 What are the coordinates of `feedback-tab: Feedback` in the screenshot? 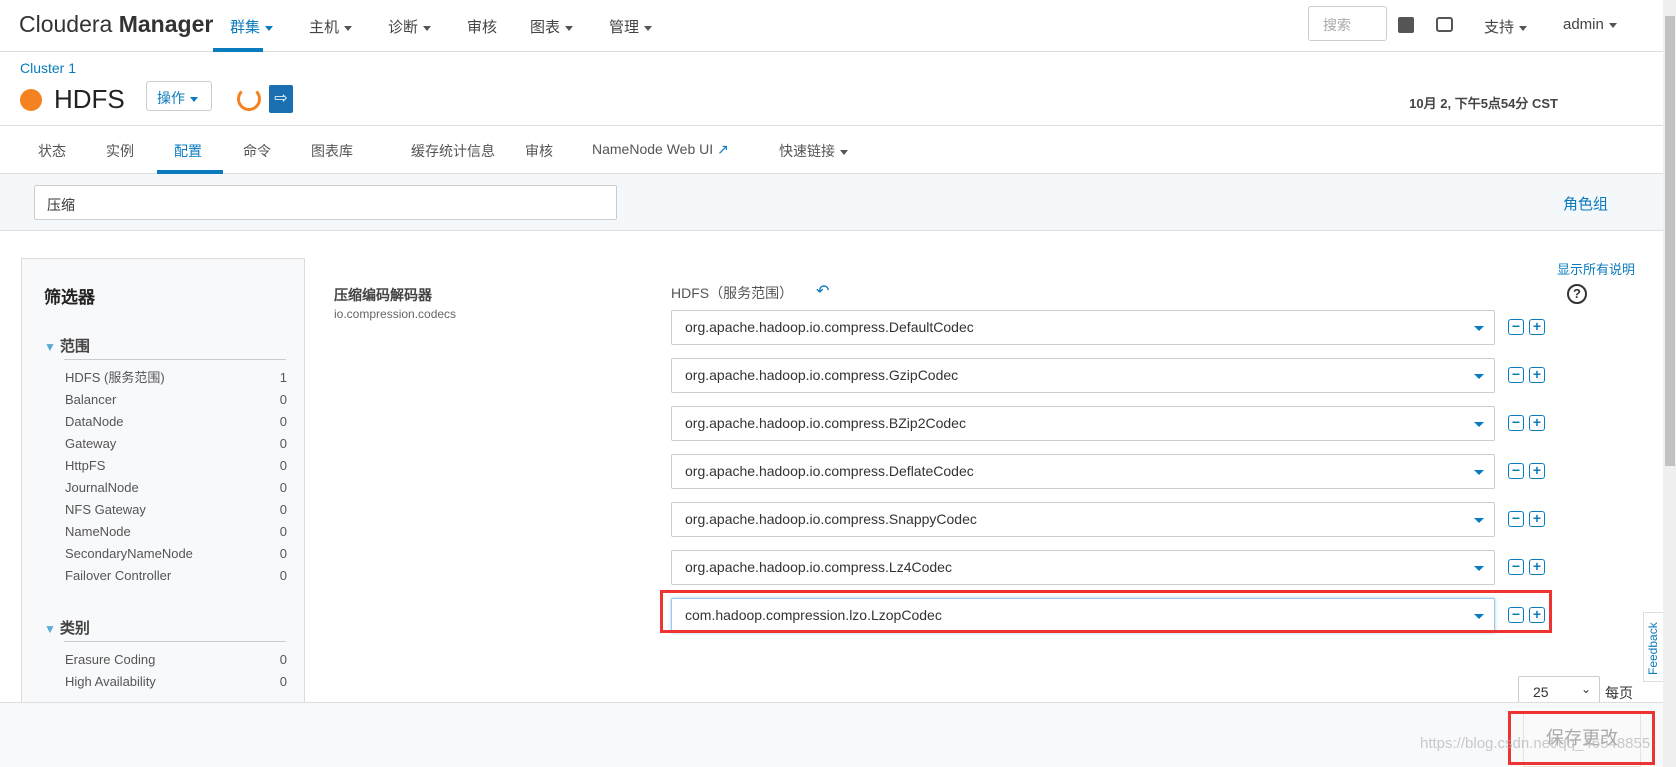 It's located at (1653, 647).